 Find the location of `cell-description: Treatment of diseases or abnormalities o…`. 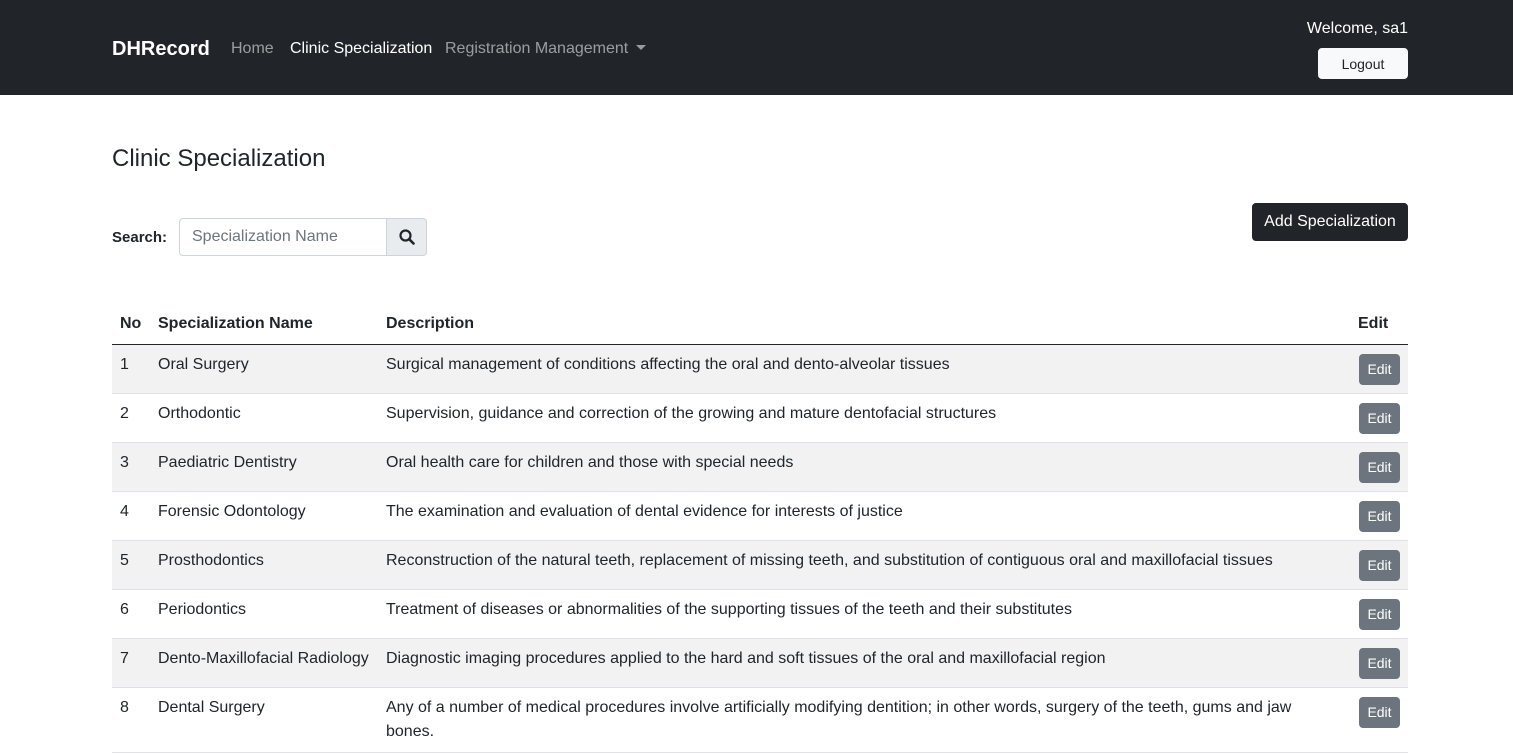

cell-description: Treatment of diseases or abnormalities o… is located at coordinates (857, 614).